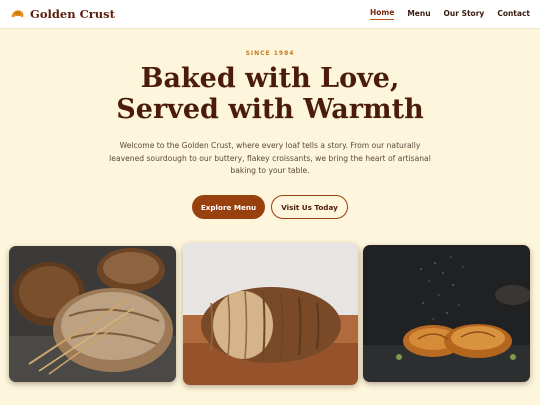 The image size is (540, 405). What do you see at coordinates (17, 13) in the screenshot?
I see `croissant-icon` at bounding box center [17, 13].